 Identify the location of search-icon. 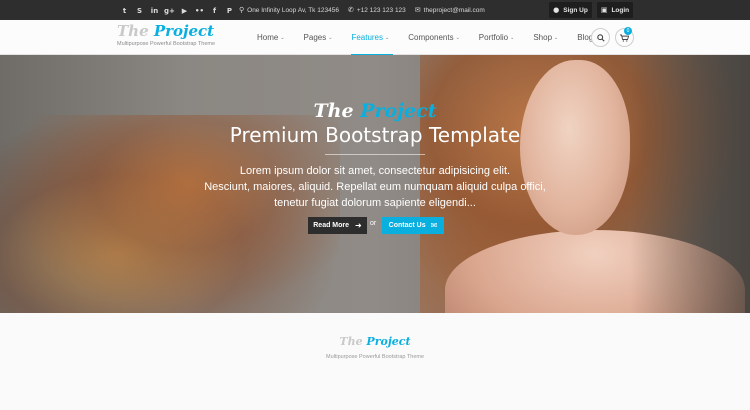
(600, 37).